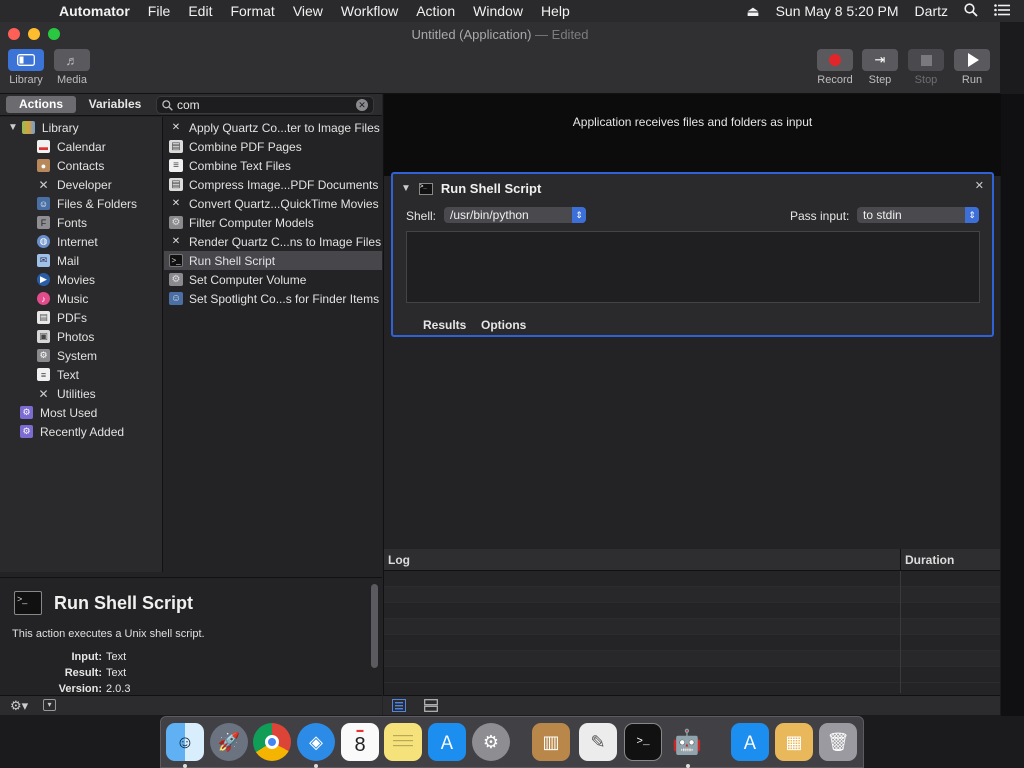 This screenshot has height=768, width=1024. I want to click on category-mail: ✉ Mail, so click(81, 260).